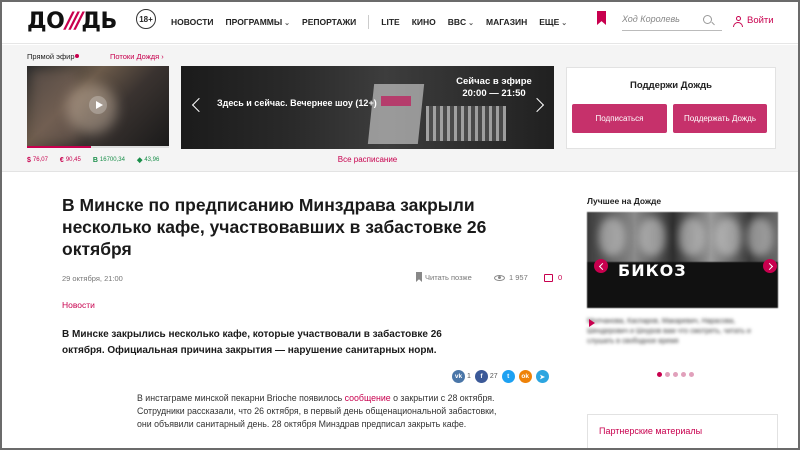  Describe the element at coordinates (682, 260) in the screenshot. I see `best-featured-image` at that location.